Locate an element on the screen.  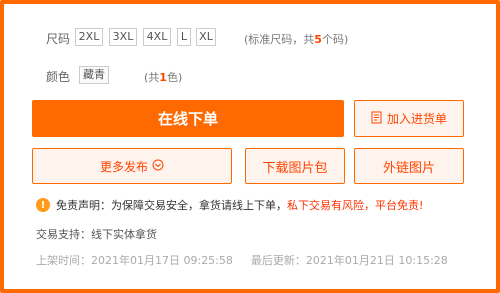
purchase-list-icon is located at coordinates (377, 119).